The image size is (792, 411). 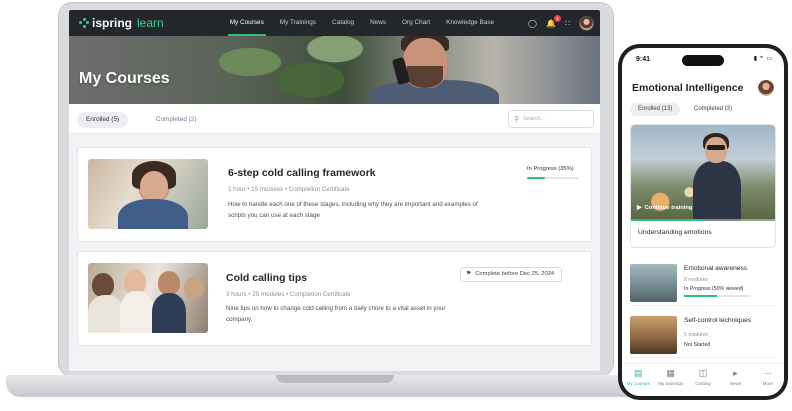 What do you see at coordinates (469, 274) in the screenshot?
I see `flag-icon: ⚑` at bounding box center [469, 274].